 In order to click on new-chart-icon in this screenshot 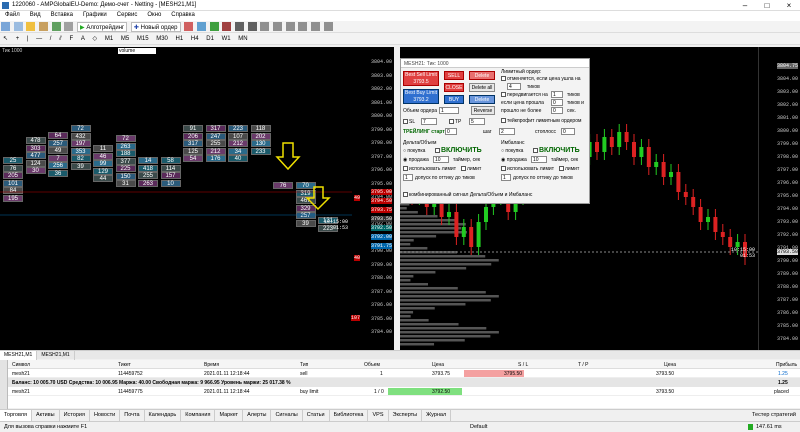, I will do `click(5, 26)`.